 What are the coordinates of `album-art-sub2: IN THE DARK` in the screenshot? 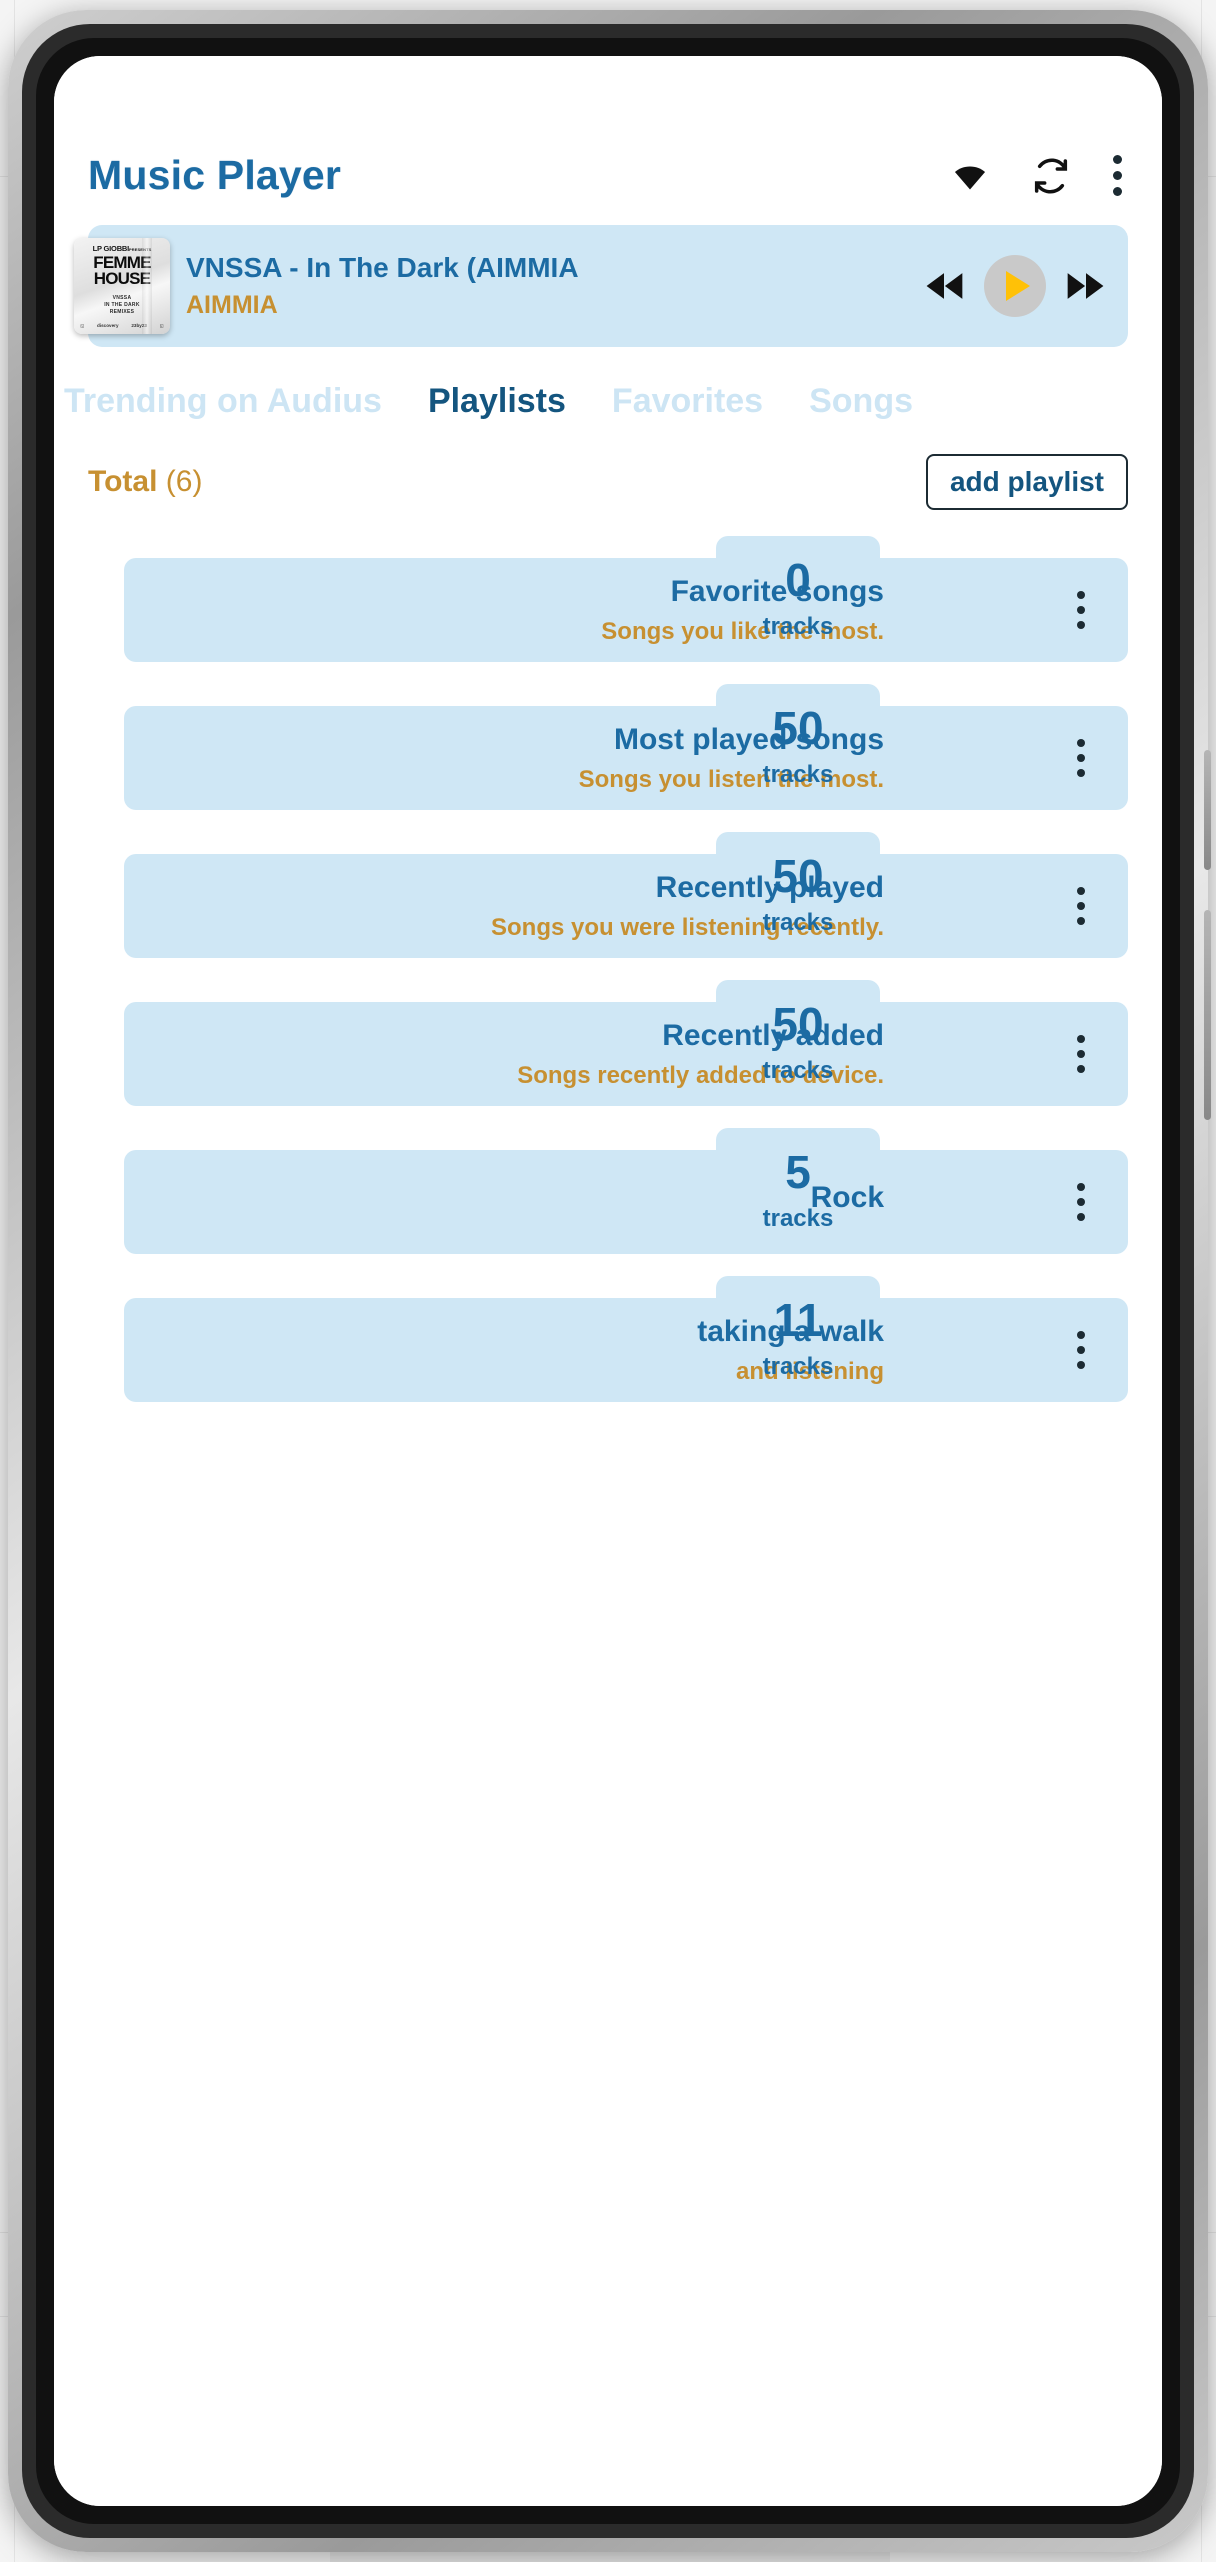 It's located at (122, 305).